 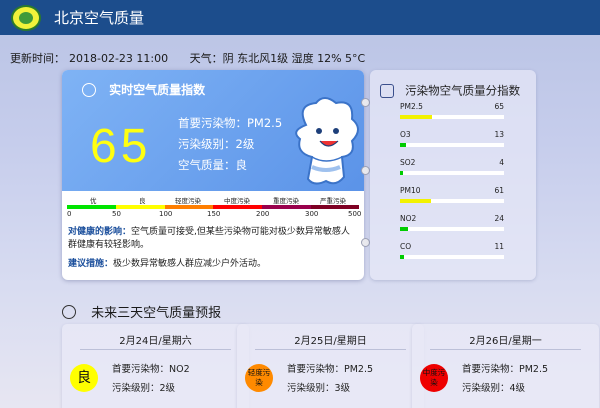 I want to click on logo-icon, so click(x=26, y=18).